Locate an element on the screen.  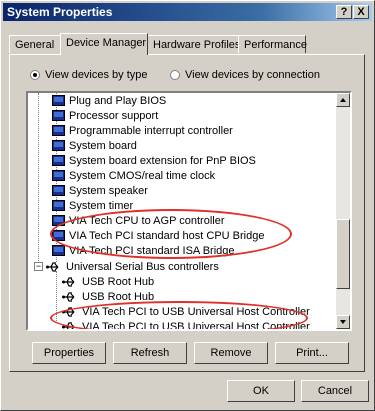
tab-general: General is located at coordinates (35, 44).